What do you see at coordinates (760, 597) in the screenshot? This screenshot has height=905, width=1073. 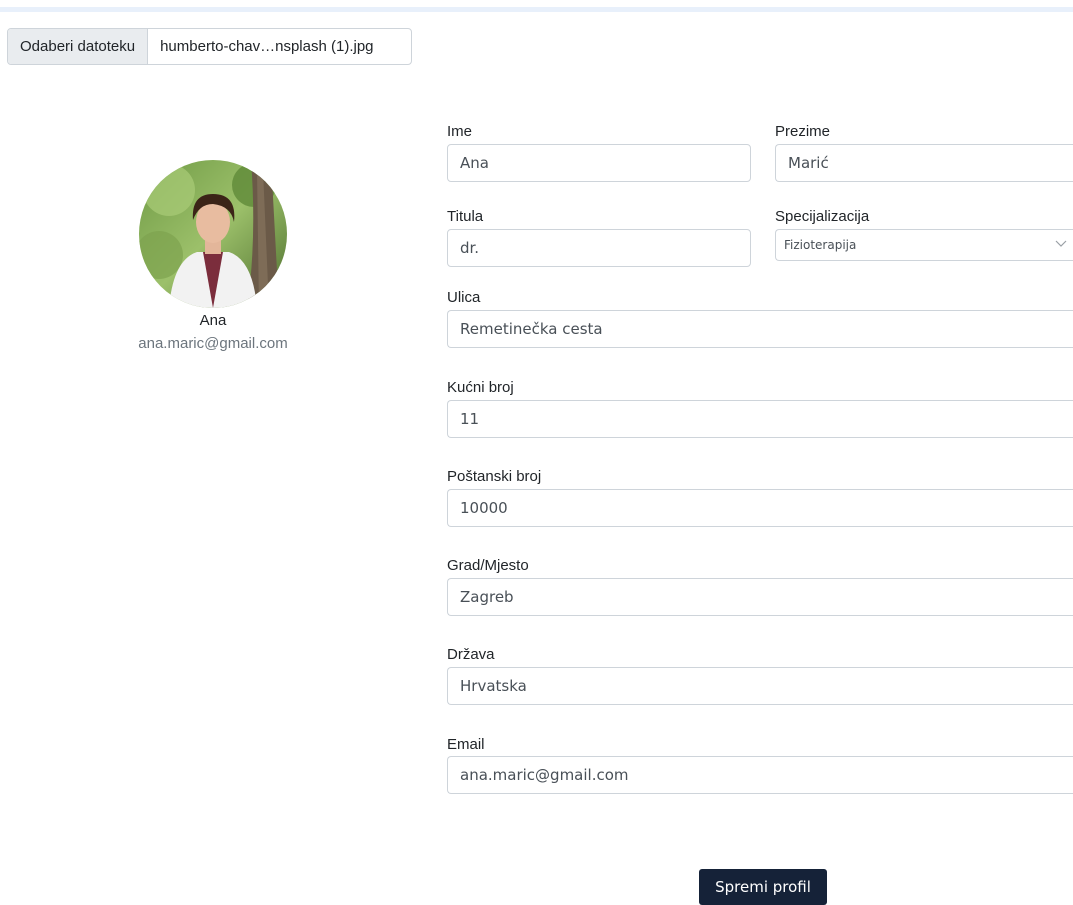 I see `grad-input: Zagreb` at bounding box center [760, 597].